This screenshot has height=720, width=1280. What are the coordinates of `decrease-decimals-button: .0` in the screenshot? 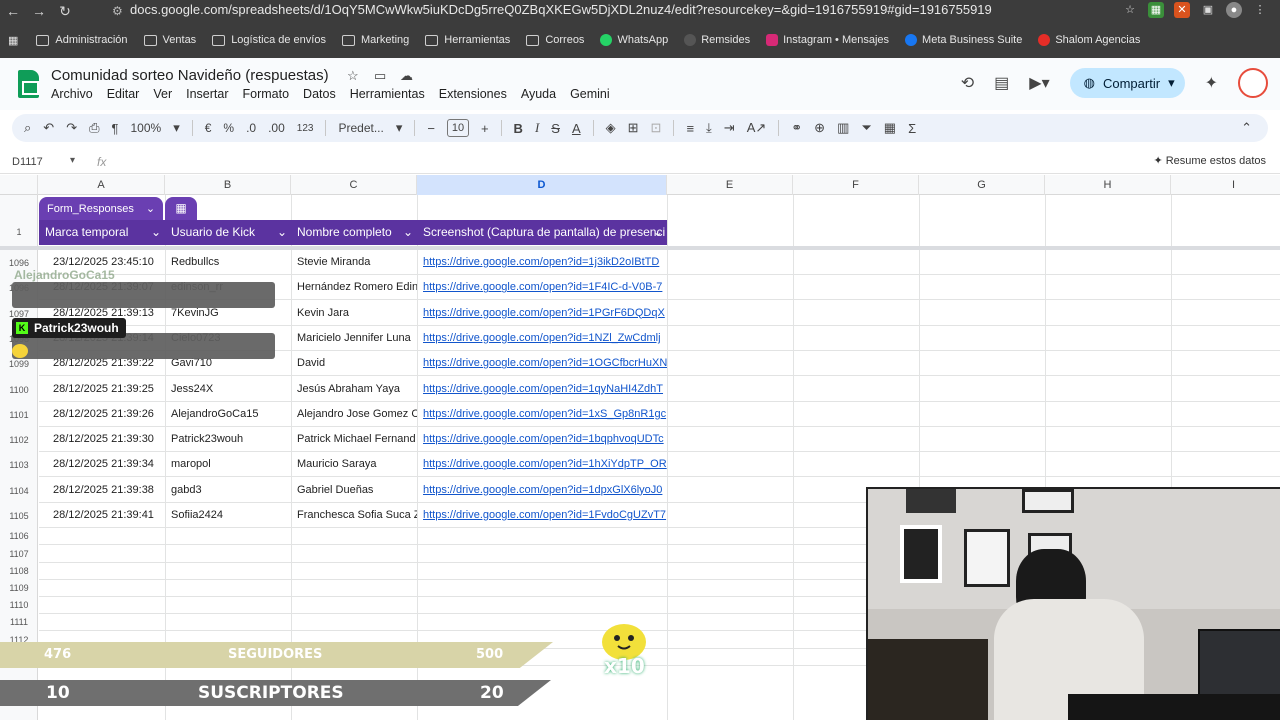 It's located at (251, 128).